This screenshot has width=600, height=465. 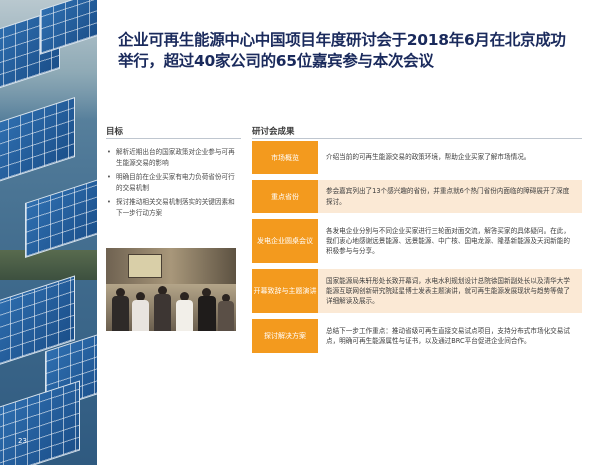 What do you see at coordinates (173, 207) in the screenshot?
I see `list-item: 探讨推动相关交易机制落实的关键因素和下一步行动方案` at bounding box center [173, 207].